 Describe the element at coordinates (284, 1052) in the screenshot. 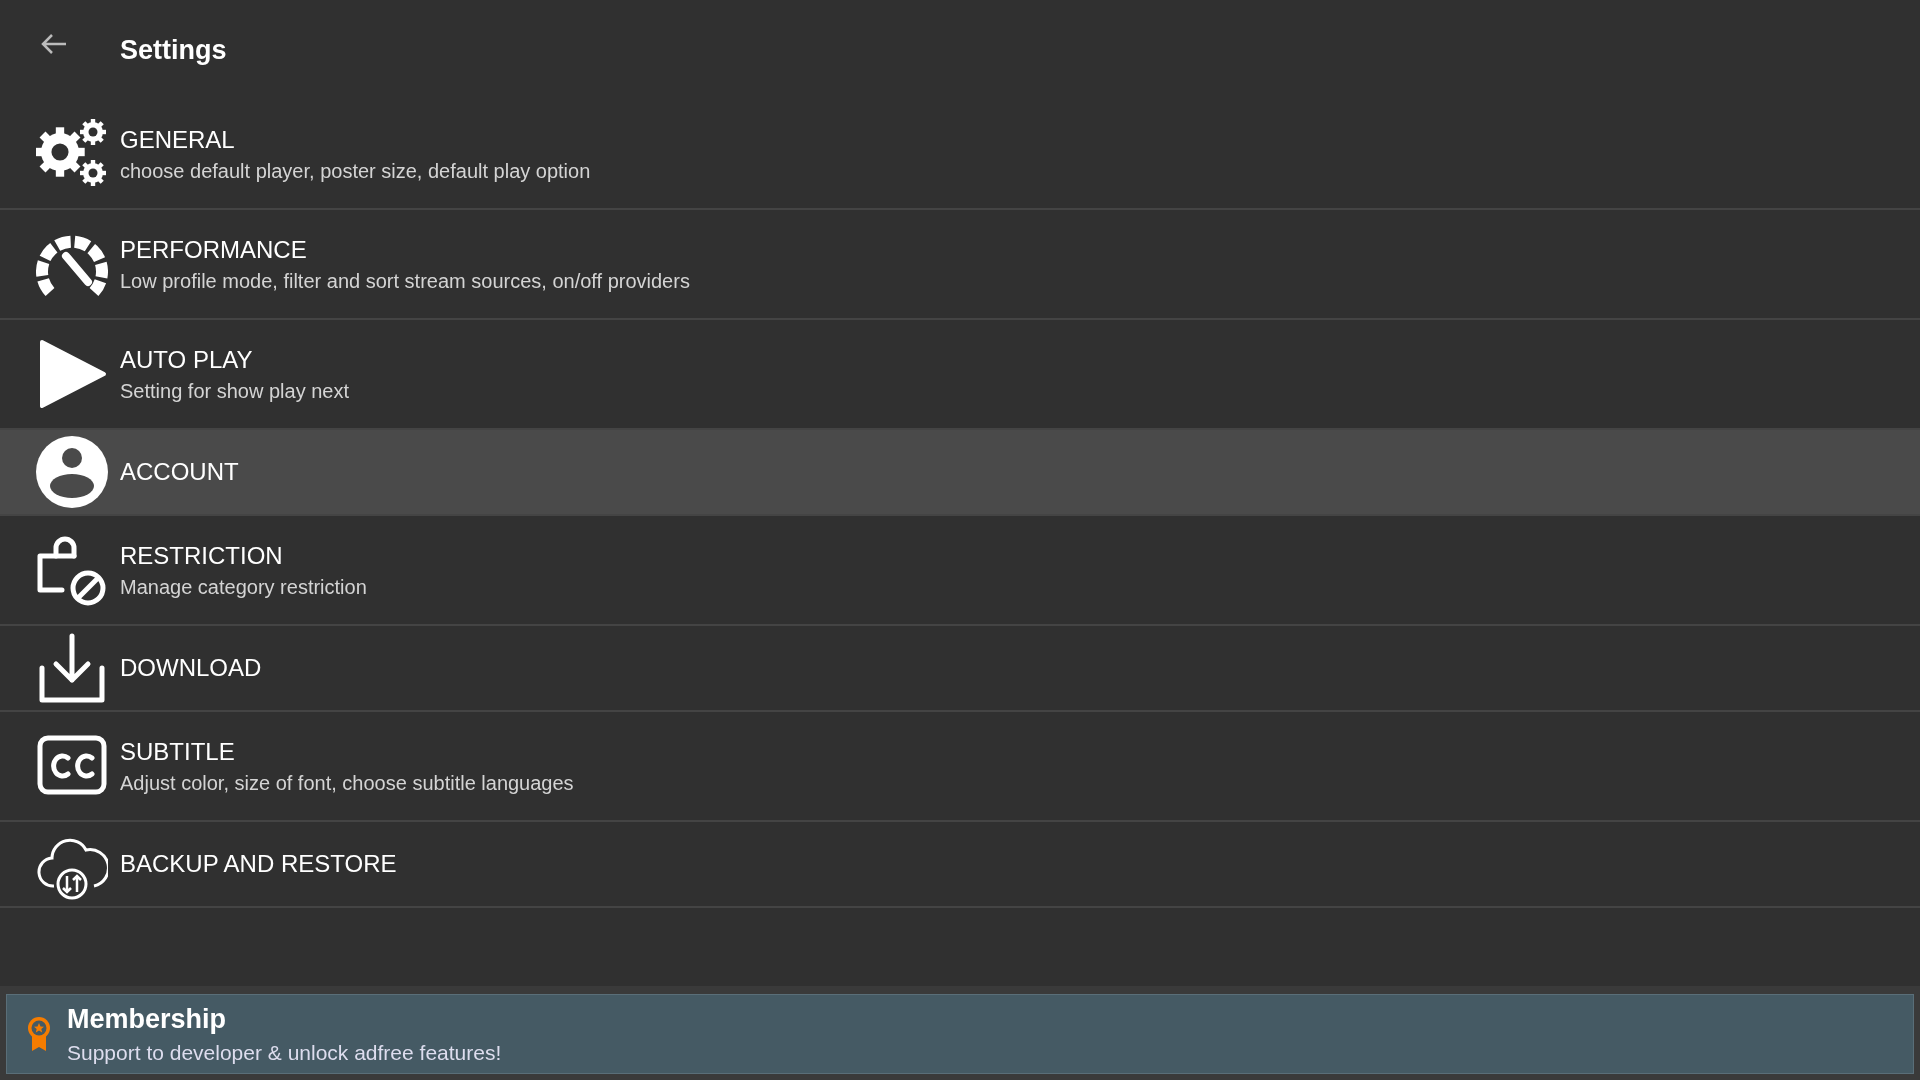

I see `membership-description: Support to developer & unlock adfree features!` at that location.